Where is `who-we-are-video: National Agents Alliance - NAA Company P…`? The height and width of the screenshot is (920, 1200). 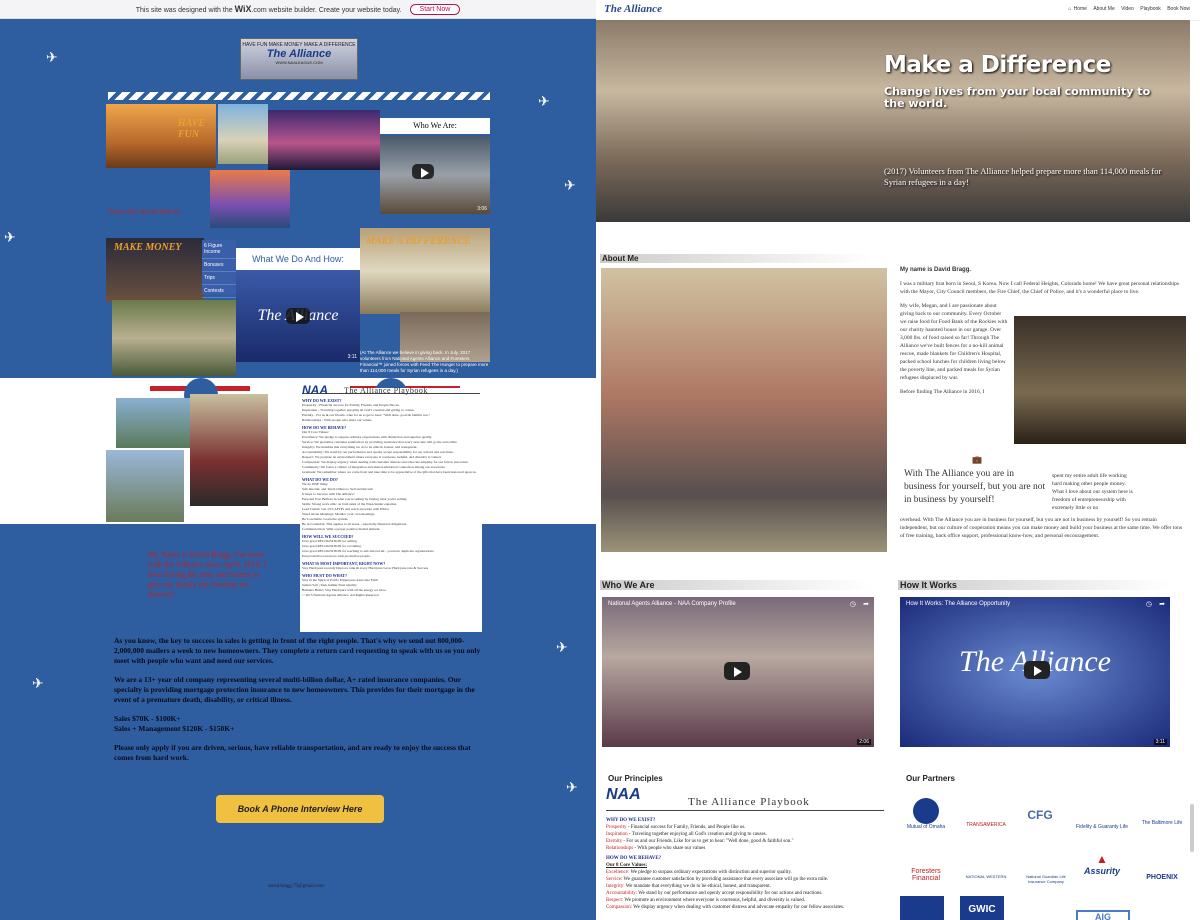 who-we-are-video: National Agents Alliance - NAA Company P… is located at coordinates (738, 672).